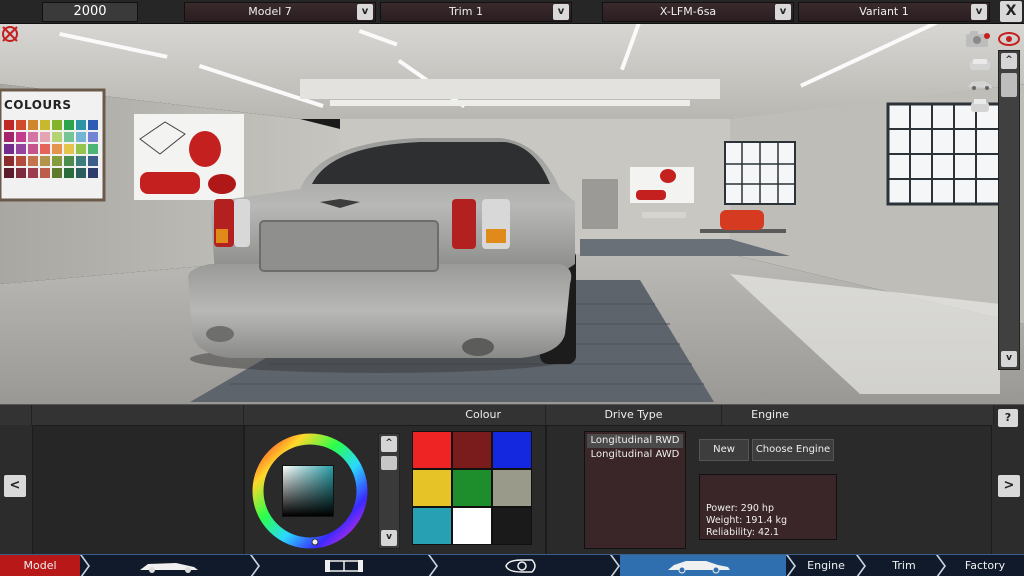 The width and height of the screenshot is (1024, 576). I want to click on colour-header: Colour, so click(395, 415).